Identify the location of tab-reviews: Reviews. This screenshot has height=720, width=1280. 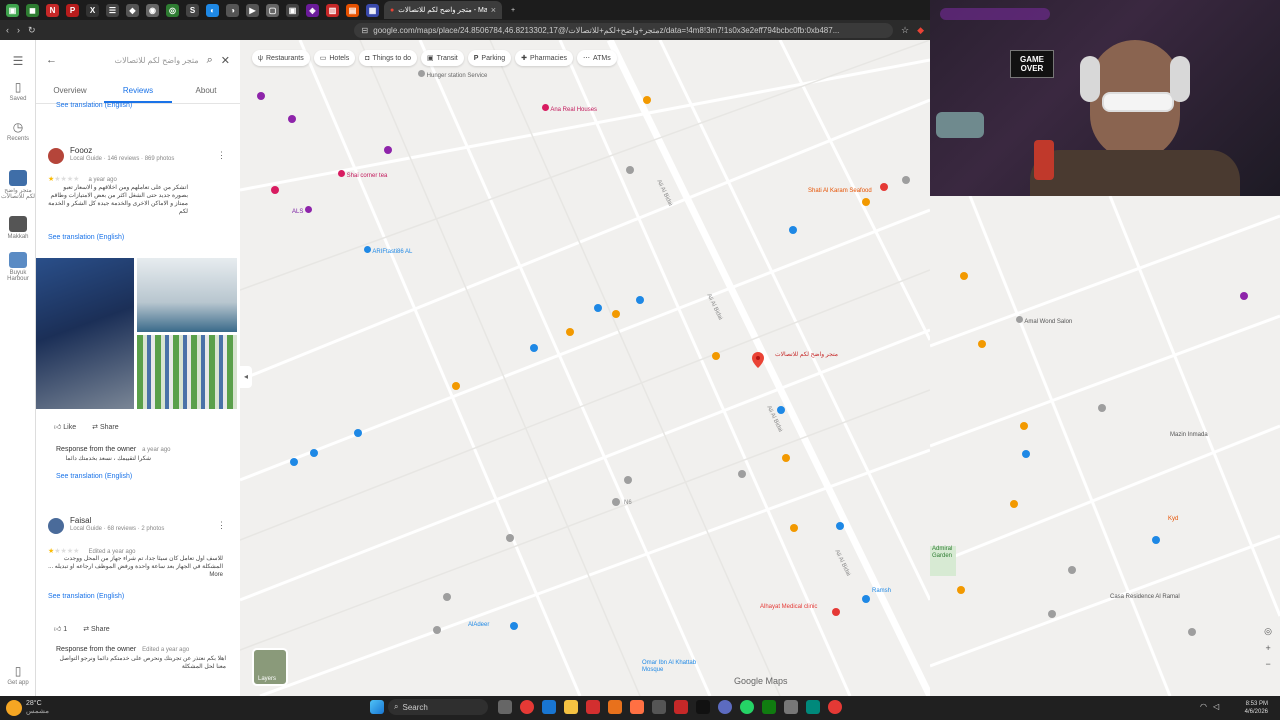
(138, 91).